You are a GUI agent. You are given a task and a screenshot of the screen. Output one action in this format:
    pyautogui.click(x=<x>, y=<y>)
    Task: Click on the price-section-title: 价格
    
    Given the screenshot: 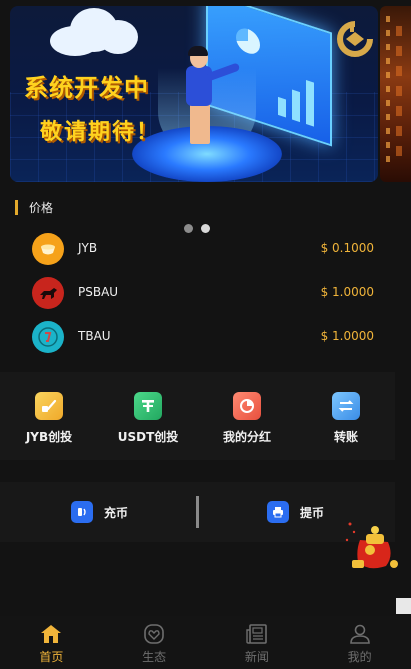 What is the action you would take?
    pyautogui.click(x=41, y=207)
    